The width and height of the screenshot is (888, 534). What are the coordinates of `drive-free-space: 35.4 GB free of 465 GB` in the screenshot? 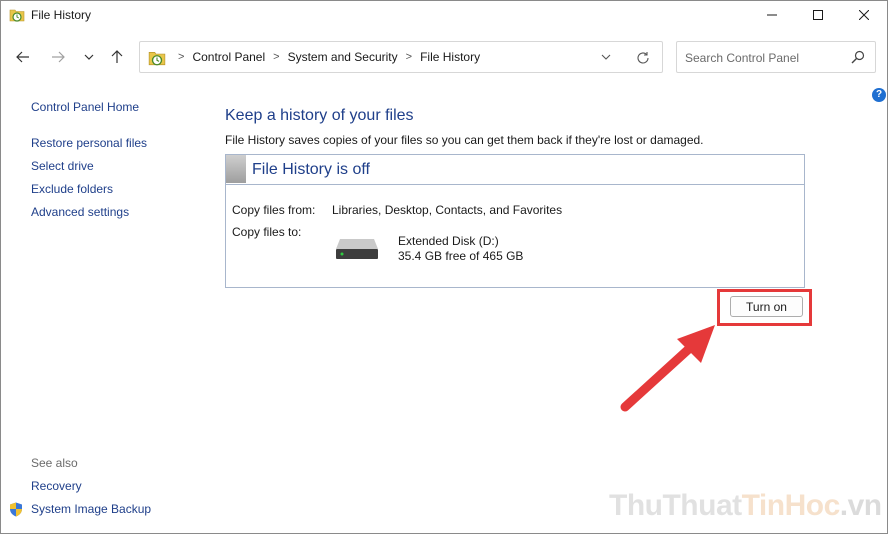 It's located at (460, 256).